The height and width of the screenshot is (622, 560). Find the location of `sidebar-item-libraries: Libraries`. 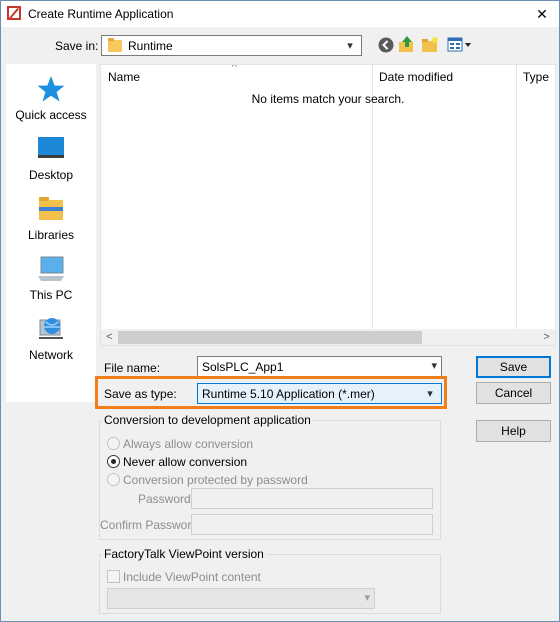

sidebar-item-libraries: Libraries is located at coordinates (51, 218).